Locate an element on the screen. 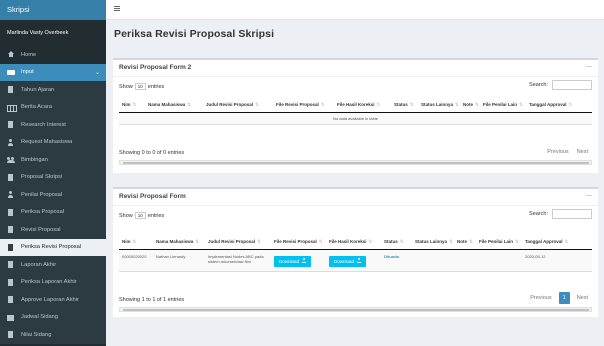  sidebar-item-label: Research Interest is located at coordinates (43, 124).